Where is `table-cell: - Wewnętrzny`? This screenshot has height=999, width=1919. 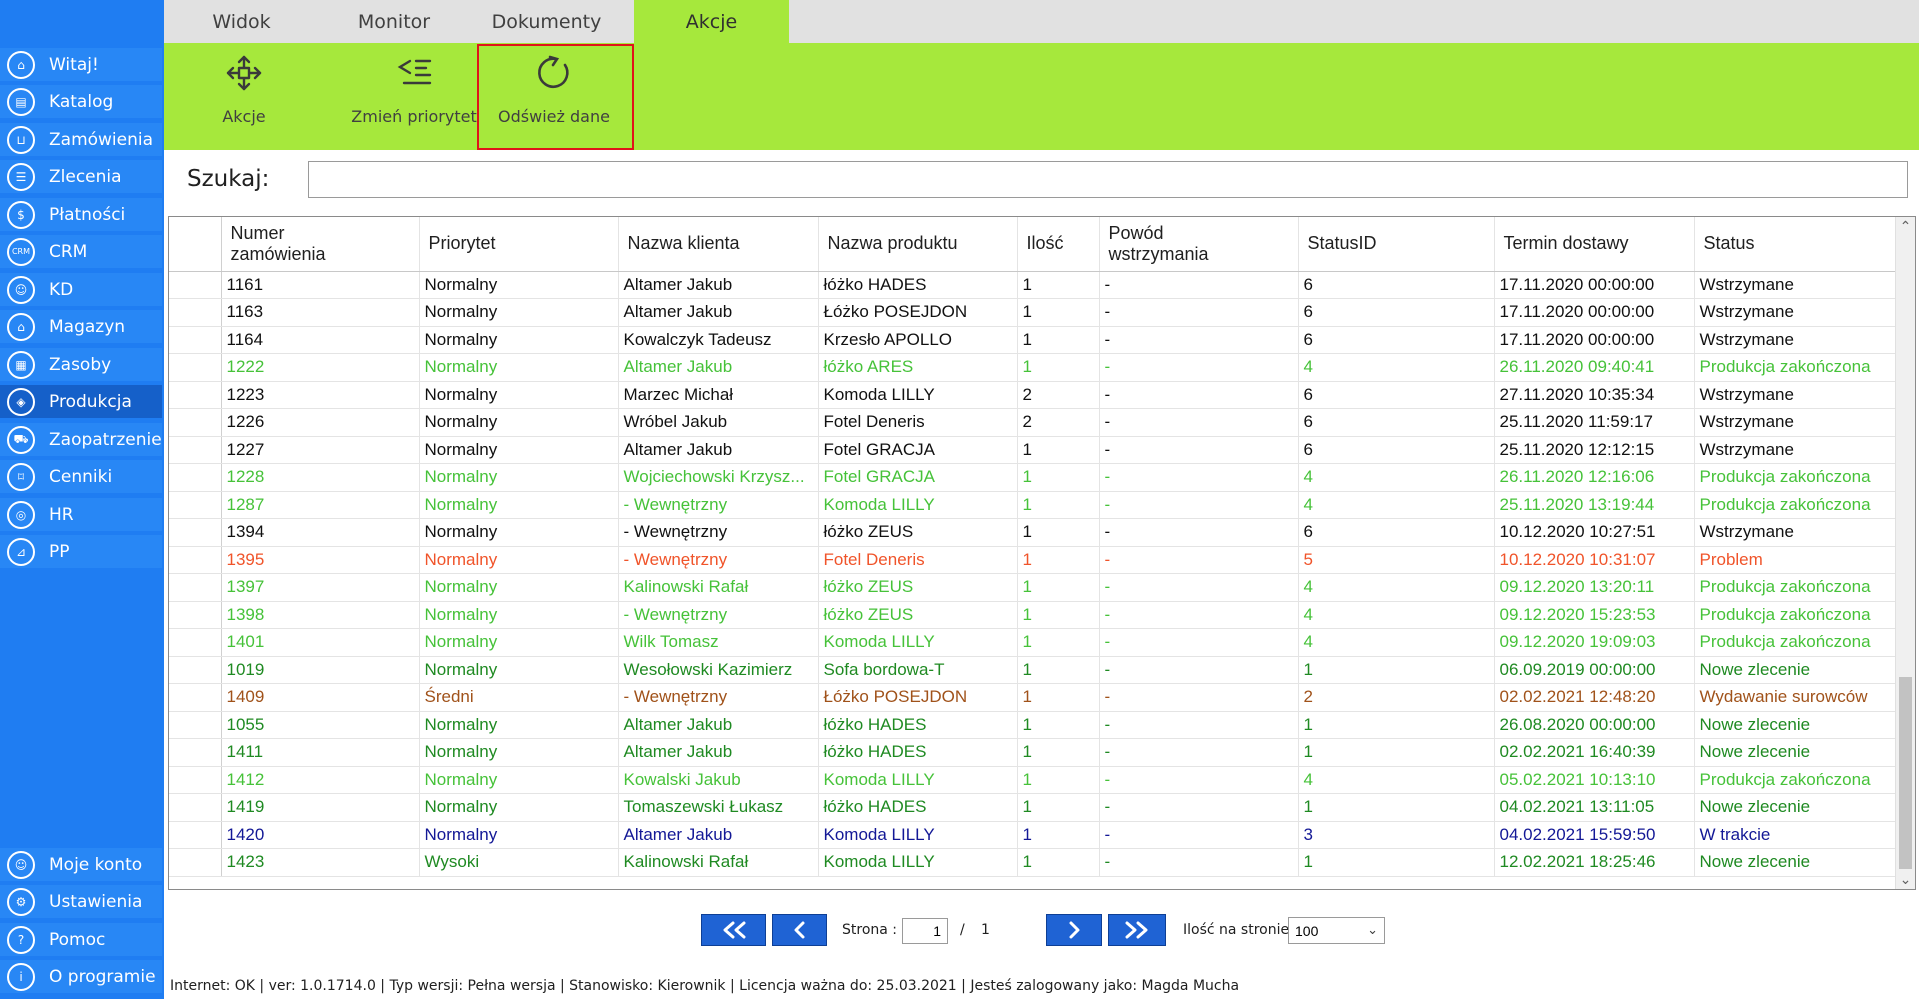
table-cell: - Wewnętrzny is located at coordinates (718, 697).